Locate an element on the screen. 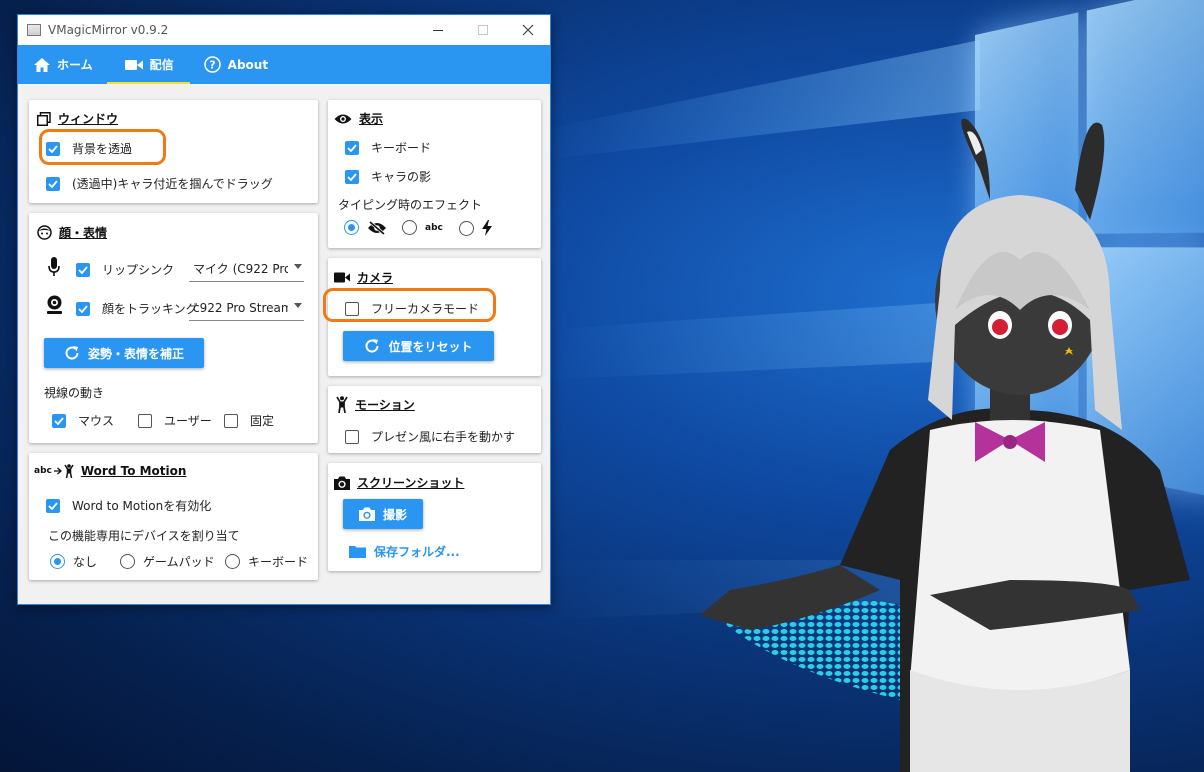 The width and height of the screenshot is (1204, 772). wtm-card-label: Word To Motion is located at coordinates (133, 471).